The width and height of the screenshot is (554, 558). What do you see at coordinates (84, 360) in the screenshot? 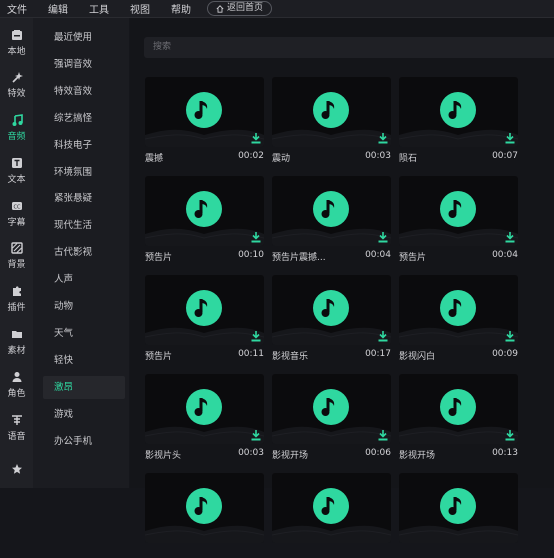
I see `category-item: 轻快` at bounding box center [84, 360].